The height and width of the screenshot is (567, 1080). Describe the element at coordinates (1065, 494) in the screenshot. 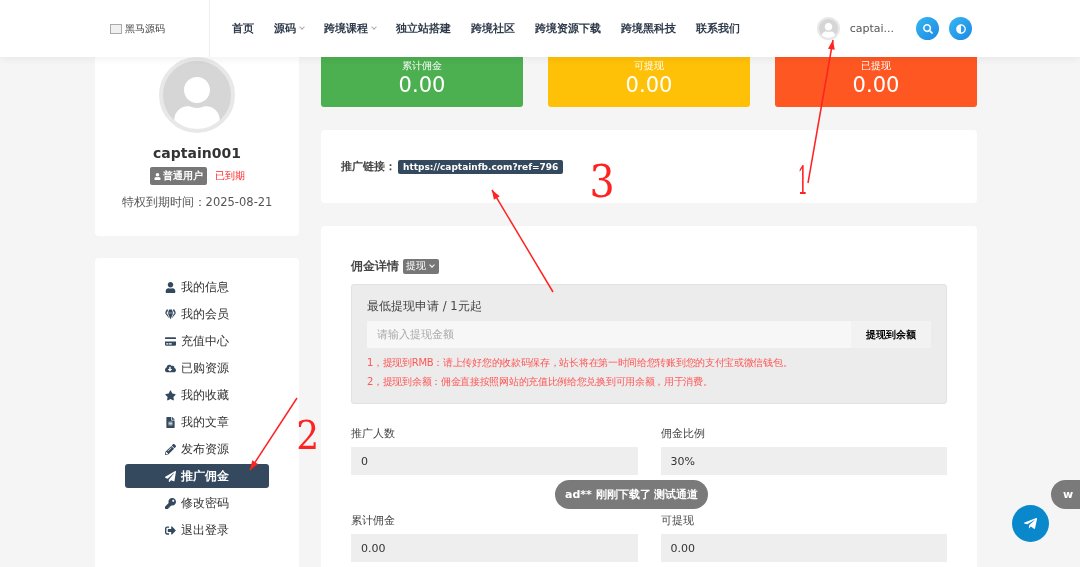

I see `side-pill: w` at that location.